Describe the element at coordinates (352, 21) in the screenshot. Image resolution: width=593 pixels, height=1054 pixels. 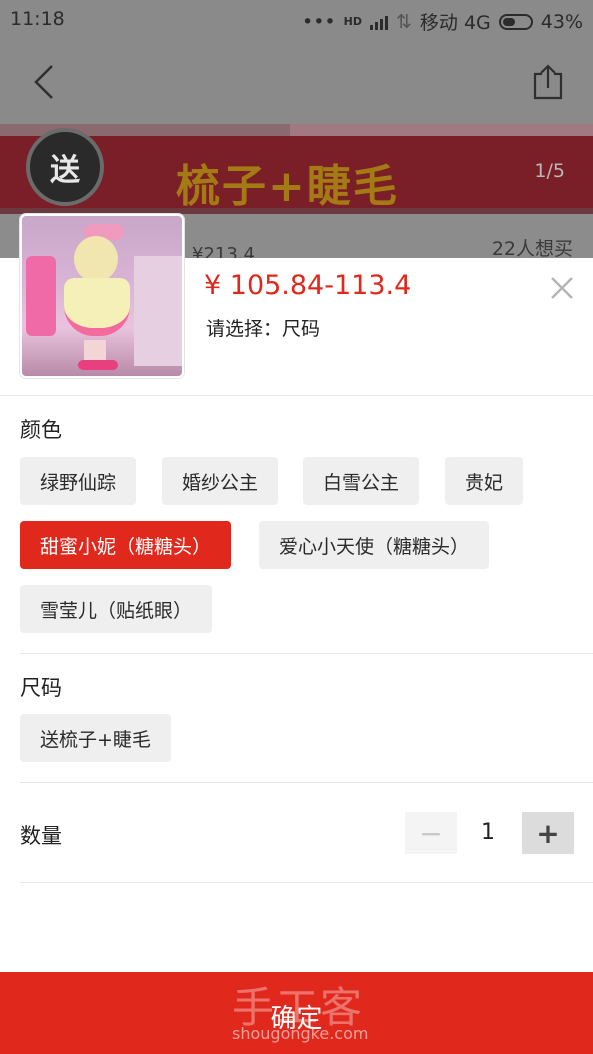
I see `hd-label: HD` at that location.